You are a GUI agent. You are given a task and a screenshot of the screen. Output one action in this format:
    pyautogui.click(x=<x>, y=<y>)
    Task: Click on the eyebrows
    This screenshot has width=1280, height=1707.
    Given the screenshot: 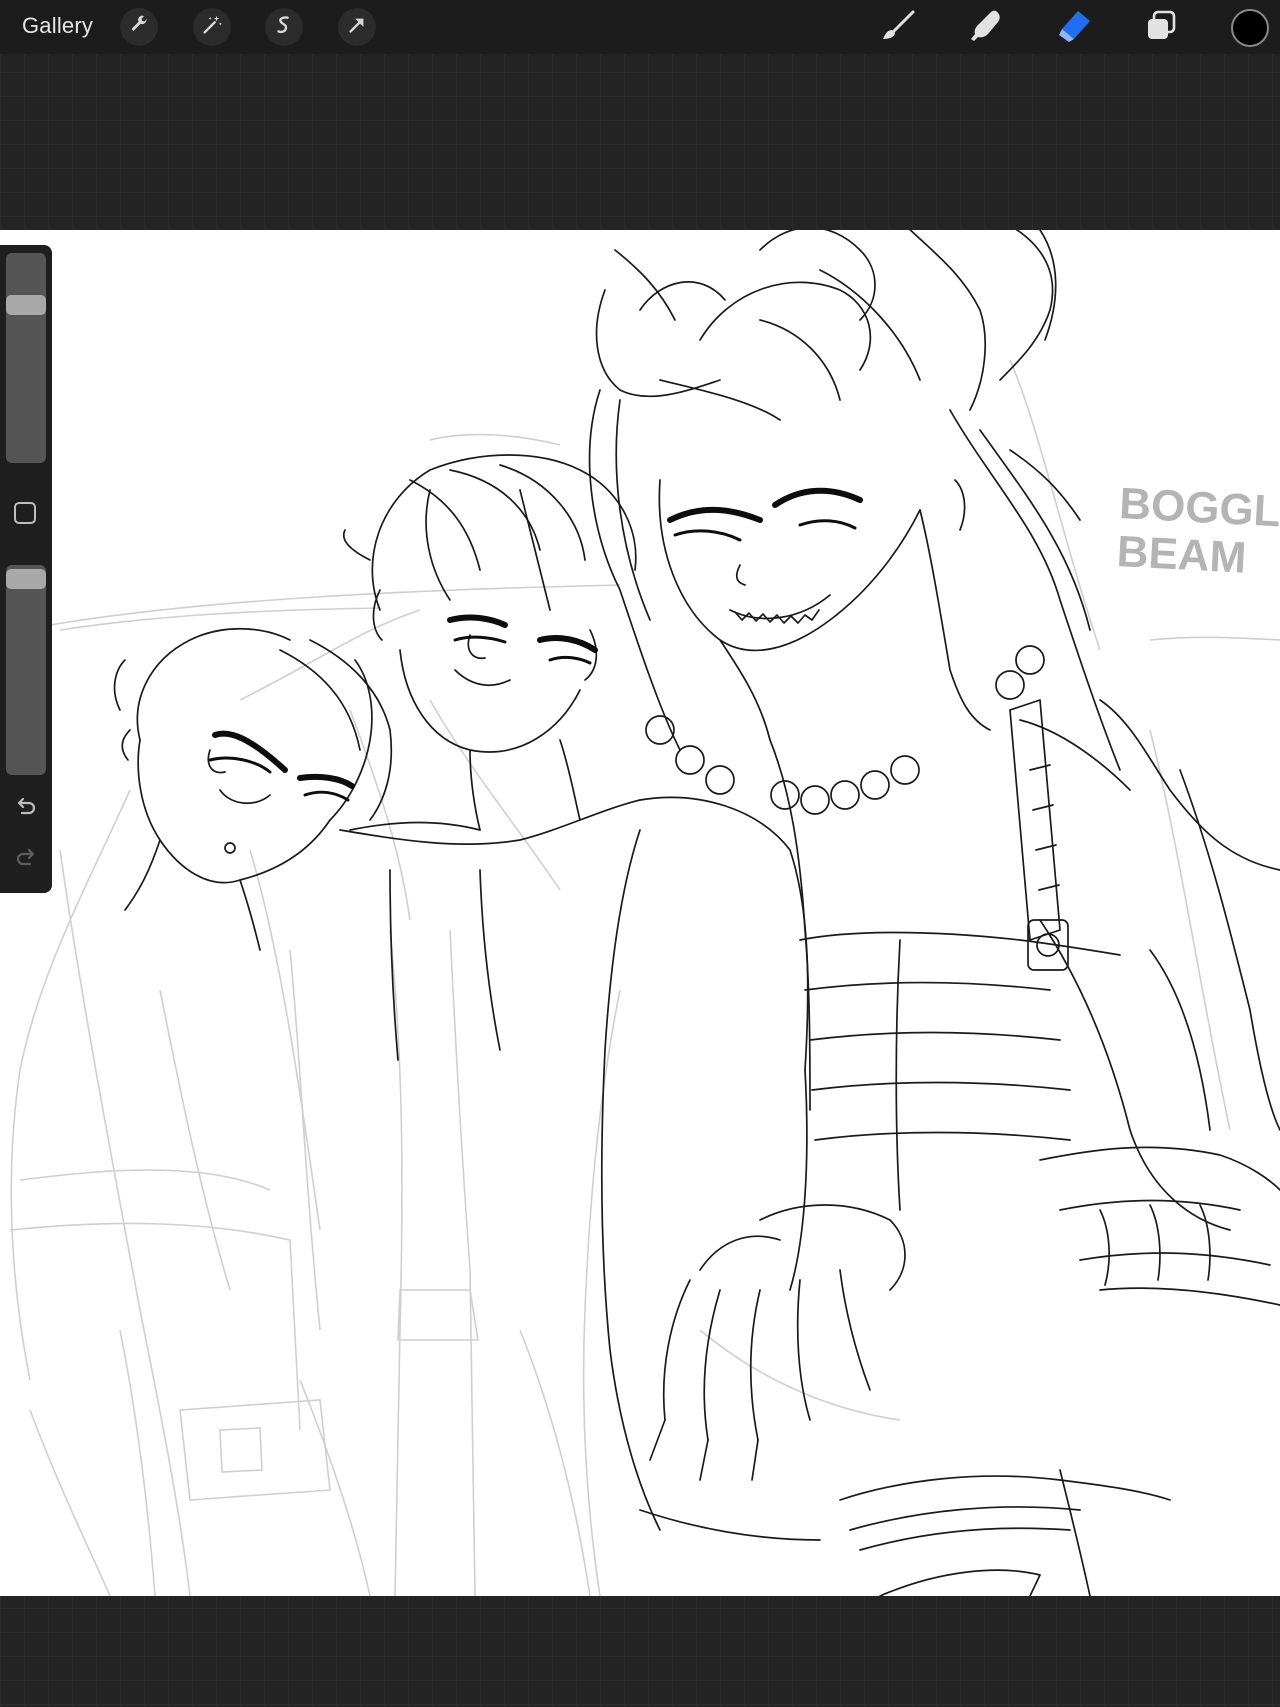 What is the action you would take?
    pyautogui.click(x=537, y=638)
    